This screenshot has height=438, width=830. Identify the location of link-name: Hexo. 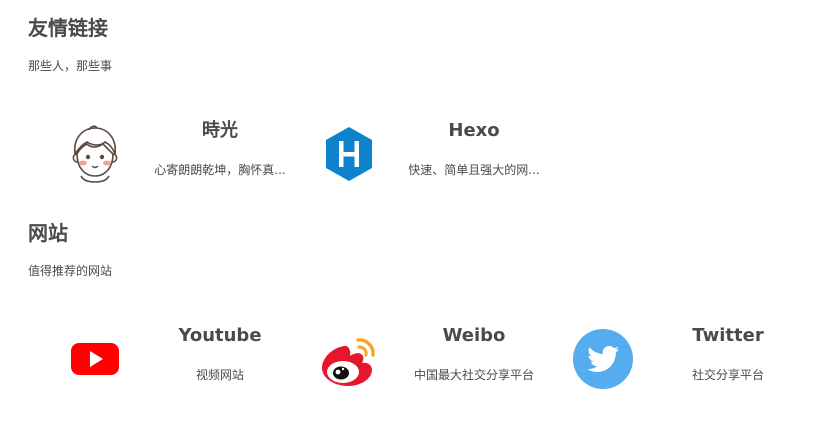
(474, 130).